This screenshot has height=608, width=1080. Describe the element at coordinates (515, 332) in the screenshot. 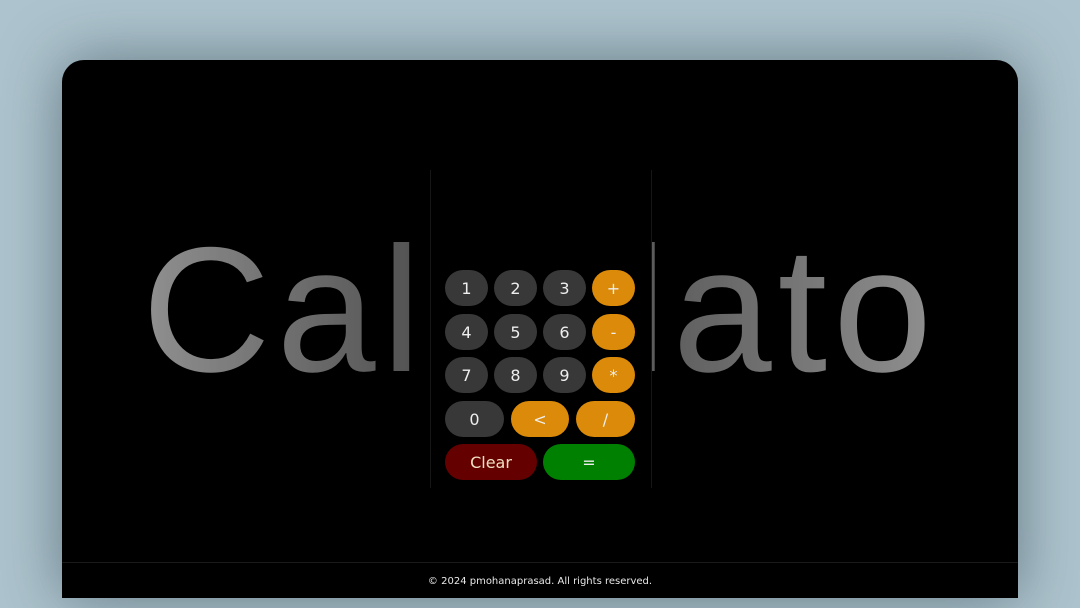

I see `key-5: 5` at that location.